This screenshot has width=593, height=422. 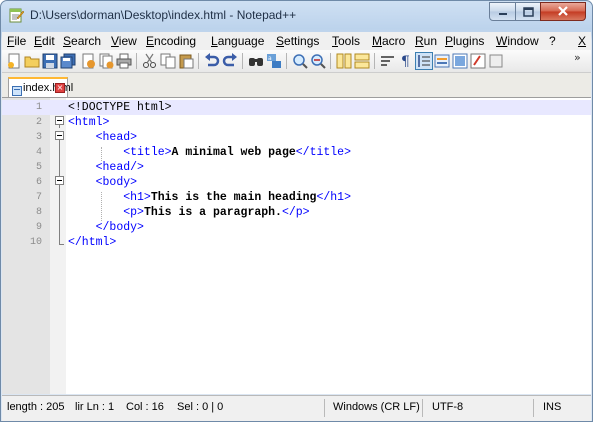 What do you see at coordinates (296, 242) in the screenshot?
I see `code-line: 10 </html>` at bounding box center [296, 242].